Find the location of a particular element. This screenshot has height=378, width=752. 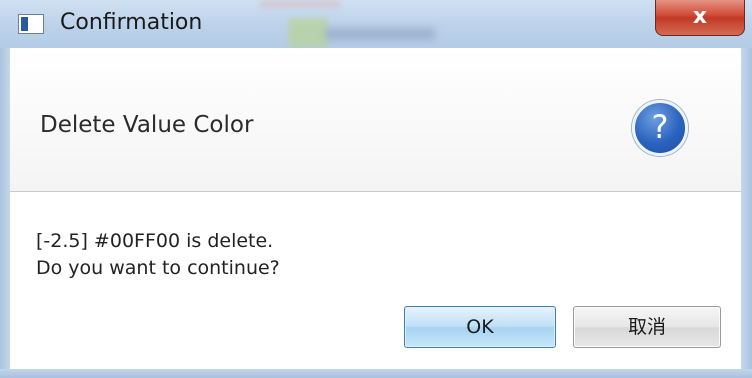

window-frame-bottom is located at coordinates (376, 373).